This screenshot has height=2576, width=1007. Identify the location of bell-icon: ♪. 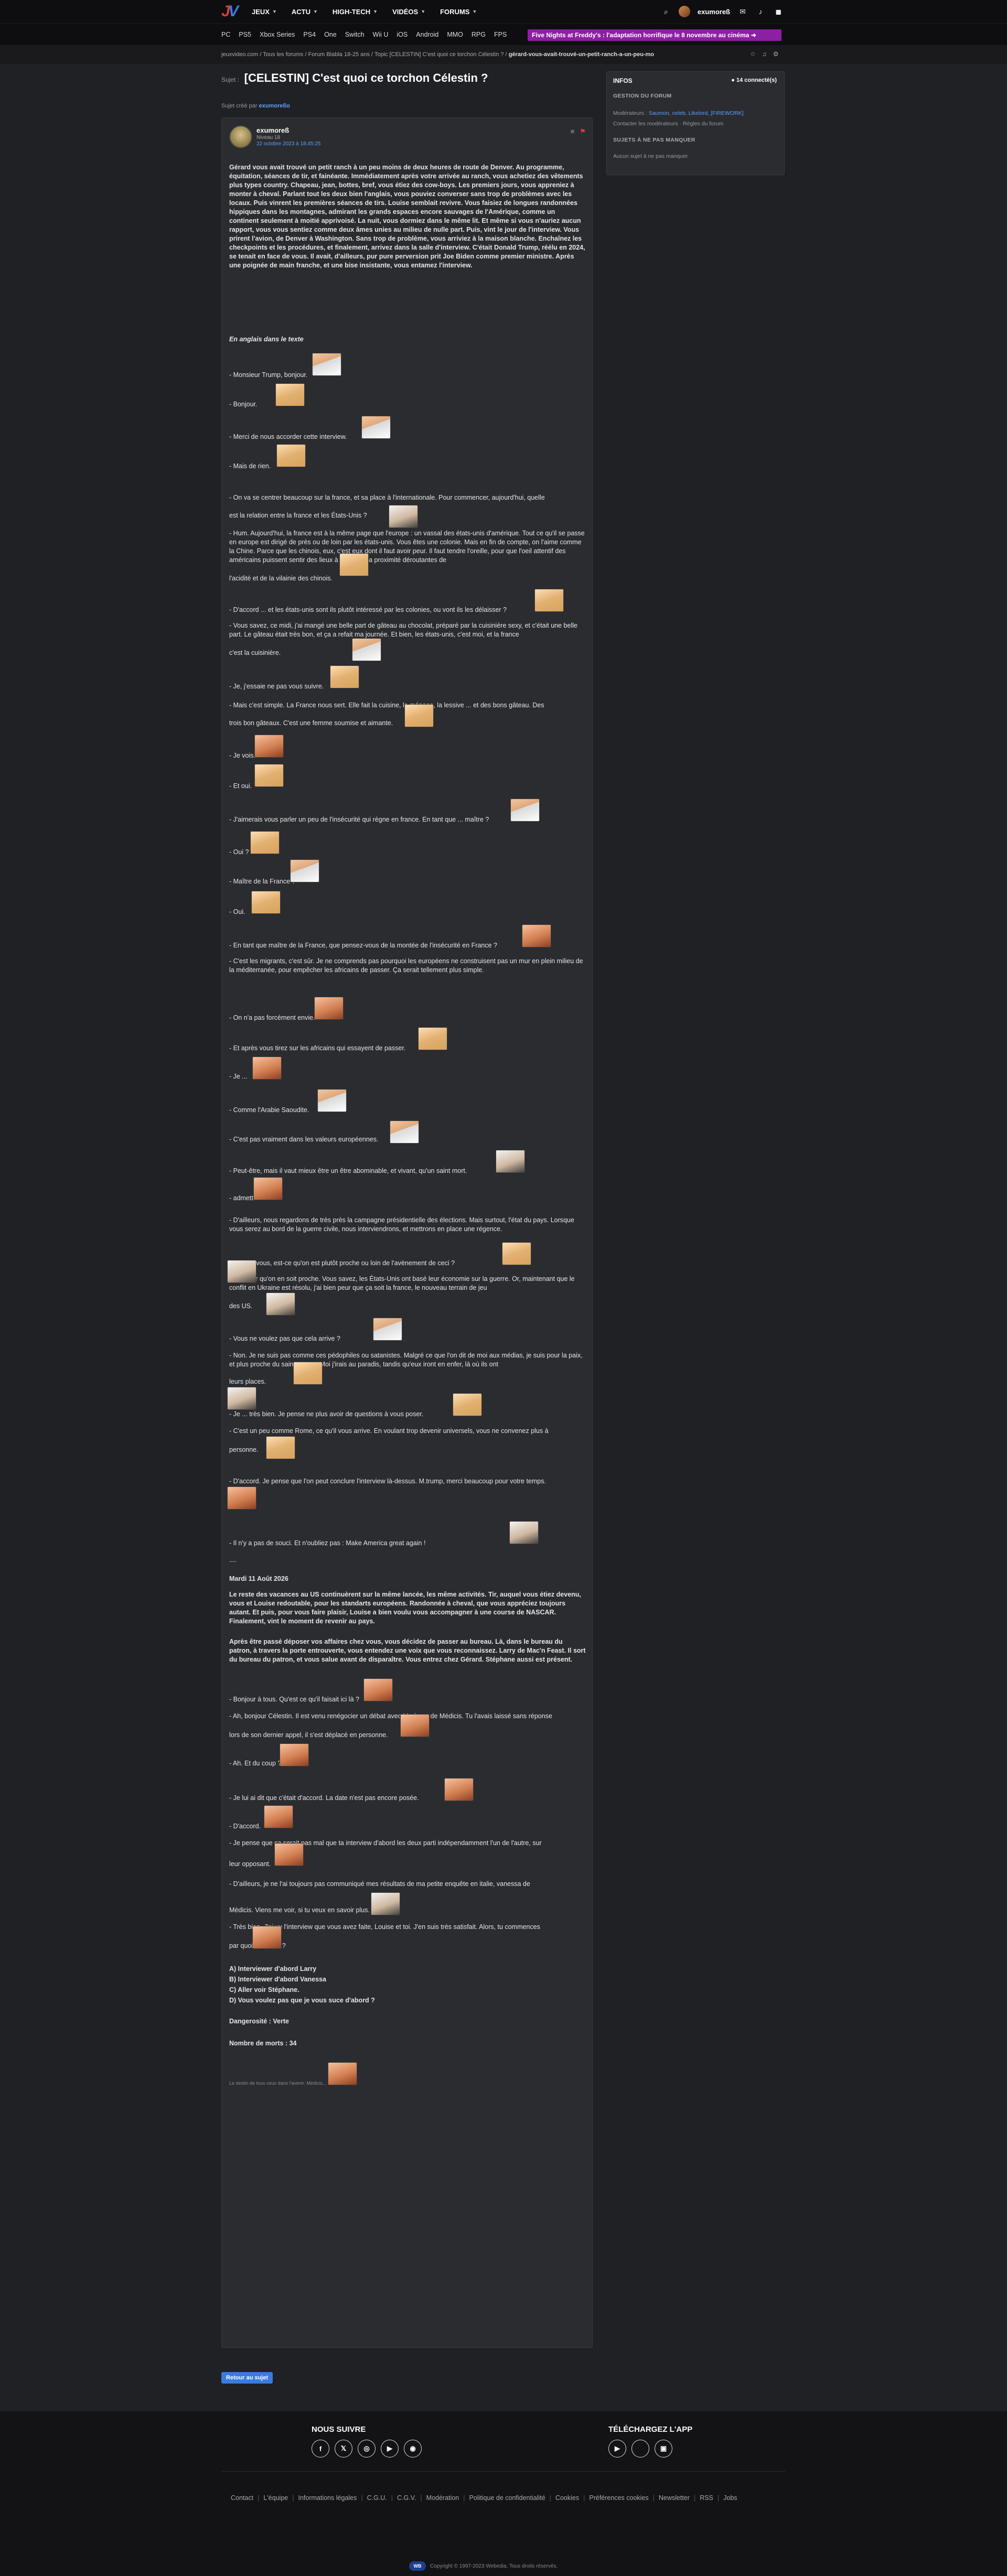
(761, 11).